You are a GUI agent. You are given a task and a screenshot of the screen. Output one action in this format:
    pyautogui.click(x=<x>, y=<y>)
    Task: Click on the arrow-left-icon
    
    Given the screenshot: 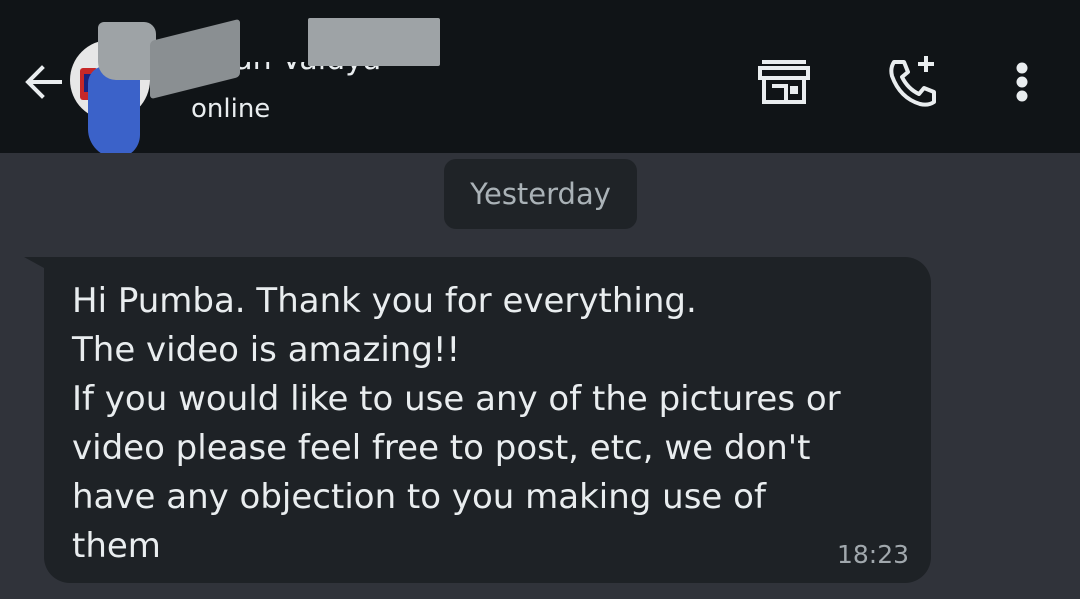 What is the action you would take?
    pyautogui.click(x=43, y=82)
    